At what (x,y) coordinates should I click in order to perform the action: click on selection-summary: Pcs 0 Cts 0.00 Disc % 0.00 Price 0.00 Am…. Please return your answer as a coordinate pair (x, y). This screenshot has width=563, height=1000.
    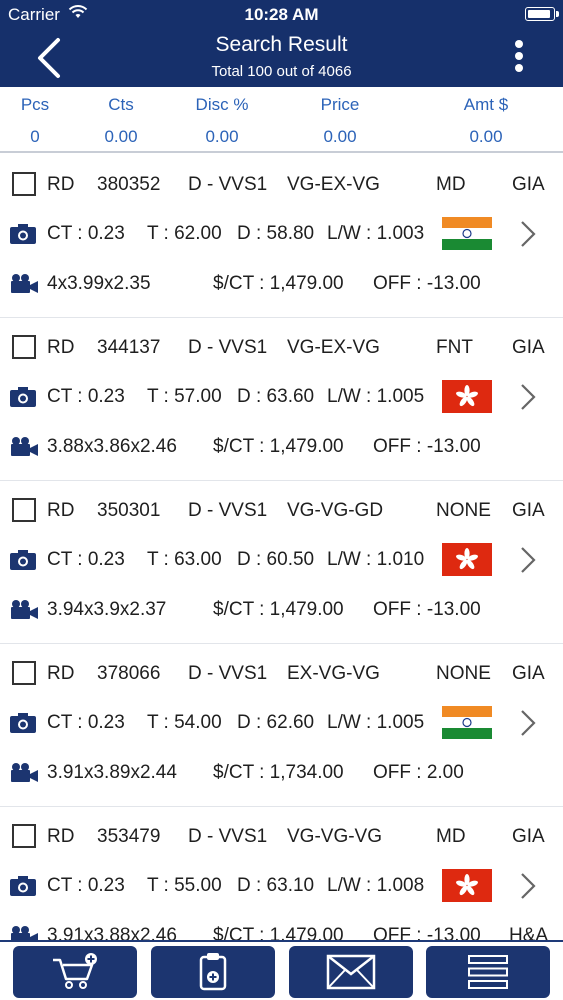
    Looking at the image, I should click on (281, 120).